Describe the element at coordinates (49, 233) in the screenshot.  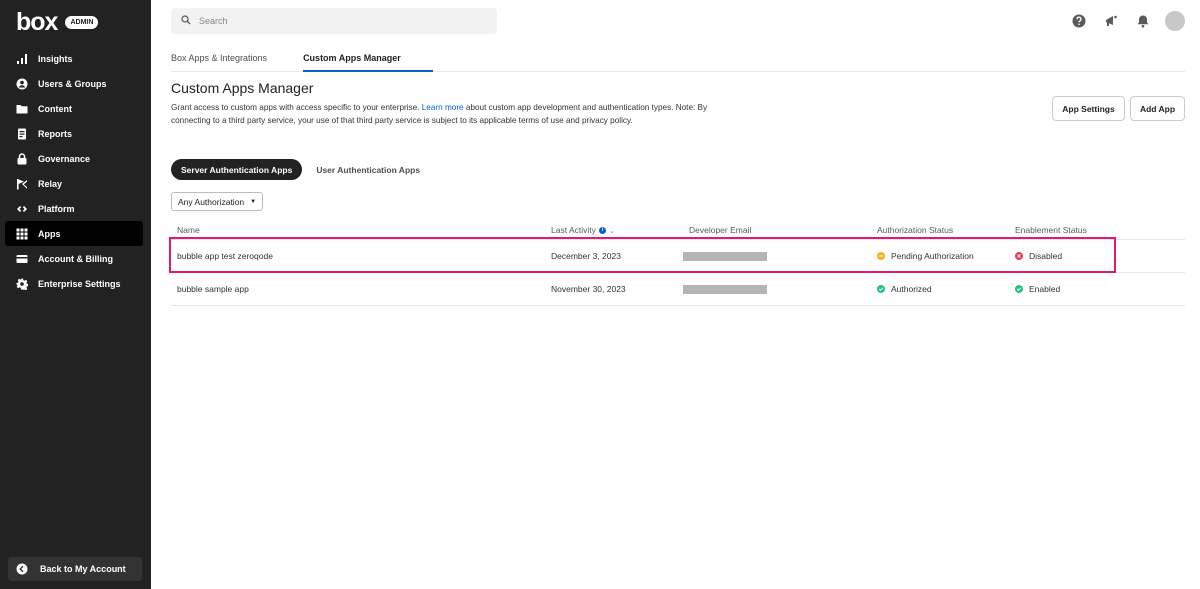
I see `sidebar-item-label: Apps` at that location.